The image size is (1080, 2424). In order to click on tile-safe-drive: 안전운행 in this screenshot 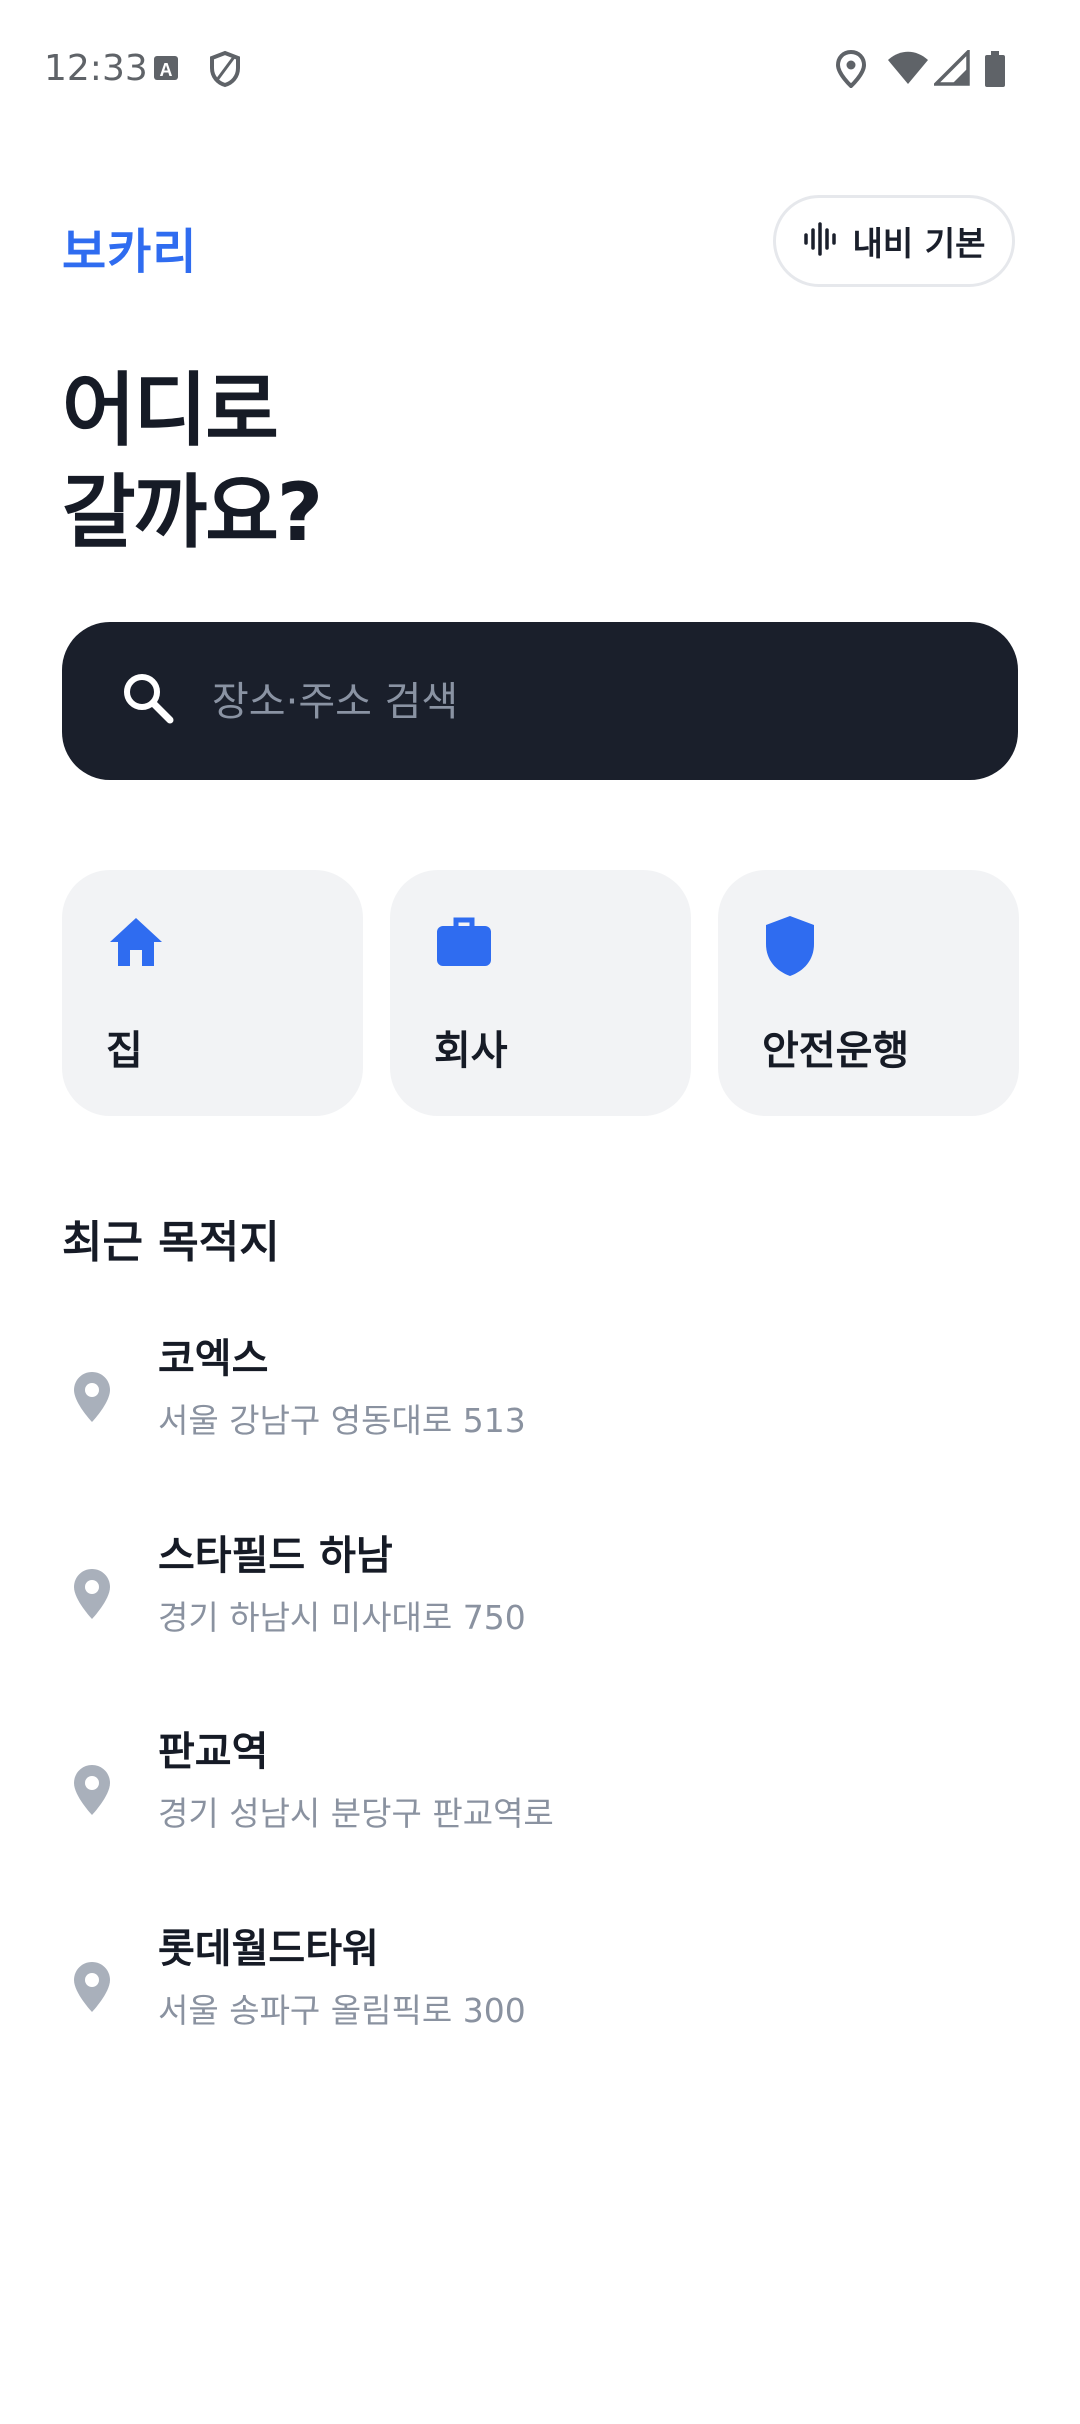, I will do `click(868, 993)`.